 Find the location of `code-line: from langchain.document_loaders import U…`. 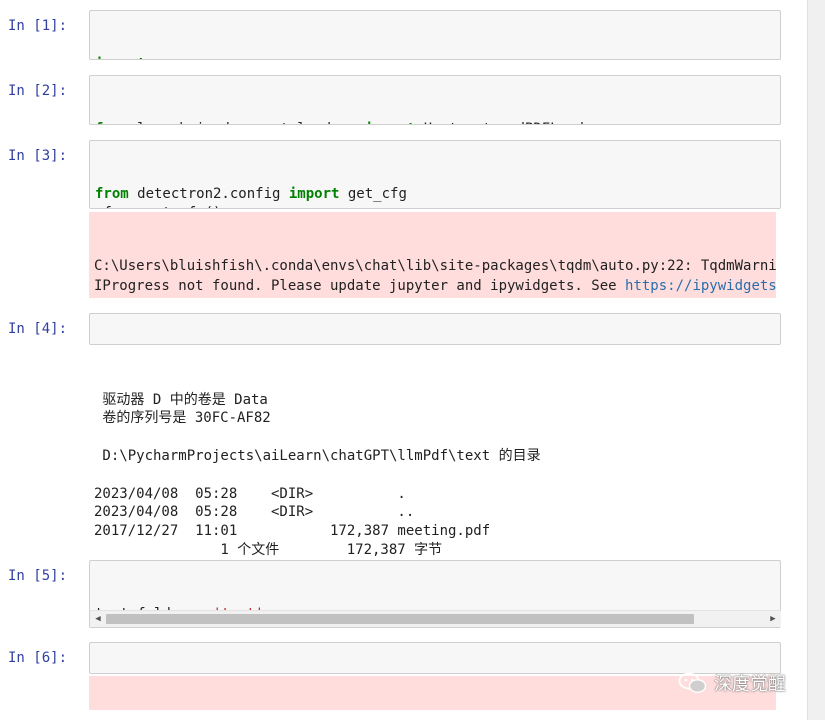

code-line: from langchain.document_loaders import U… is located at coordinates (435, 122).